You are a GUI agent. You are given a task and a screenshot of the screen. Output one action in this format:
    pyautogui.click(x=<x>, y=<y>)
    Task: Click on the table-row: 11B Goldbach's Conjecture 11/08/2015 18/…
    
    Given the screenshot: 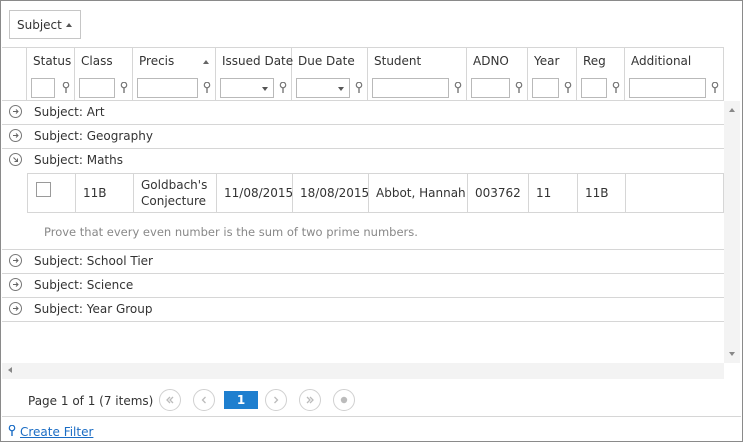 What is the action you would take?
    pyautogui.click(x=375, y=193)
    